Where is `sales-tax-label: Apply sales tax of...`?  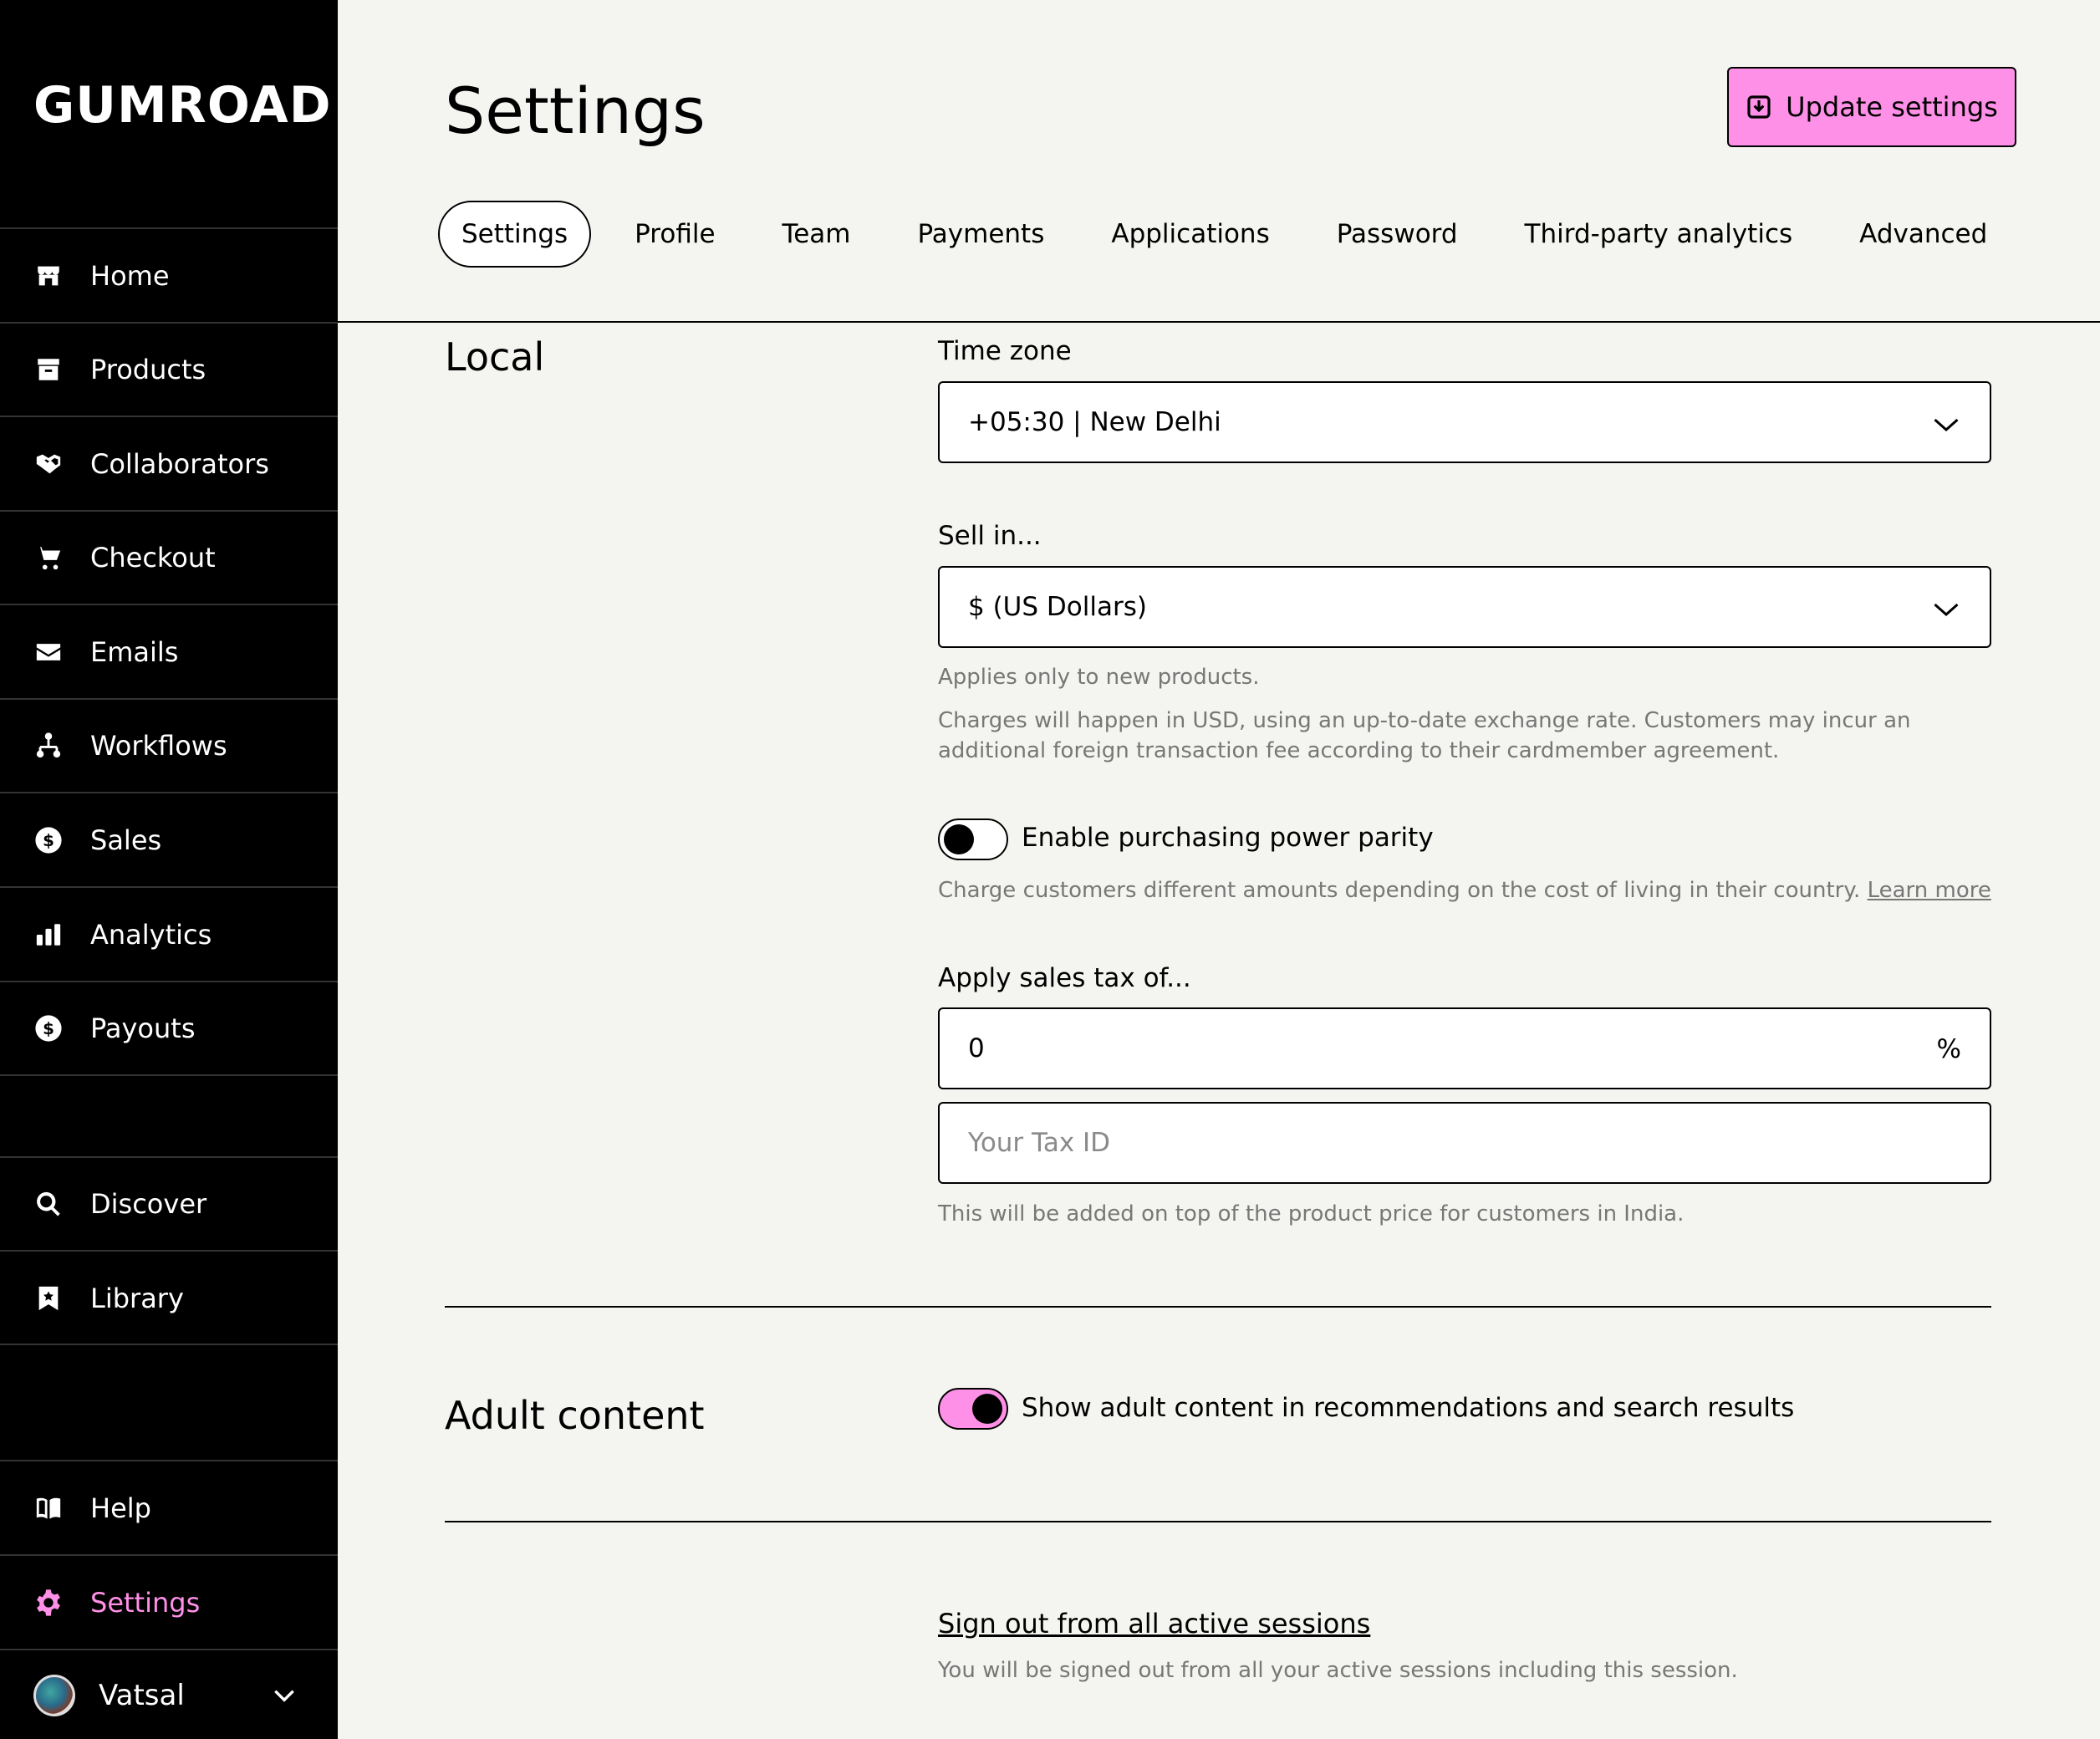
sales-tax-label: Apply sales tax of... is located at coordinates (1064, 978).